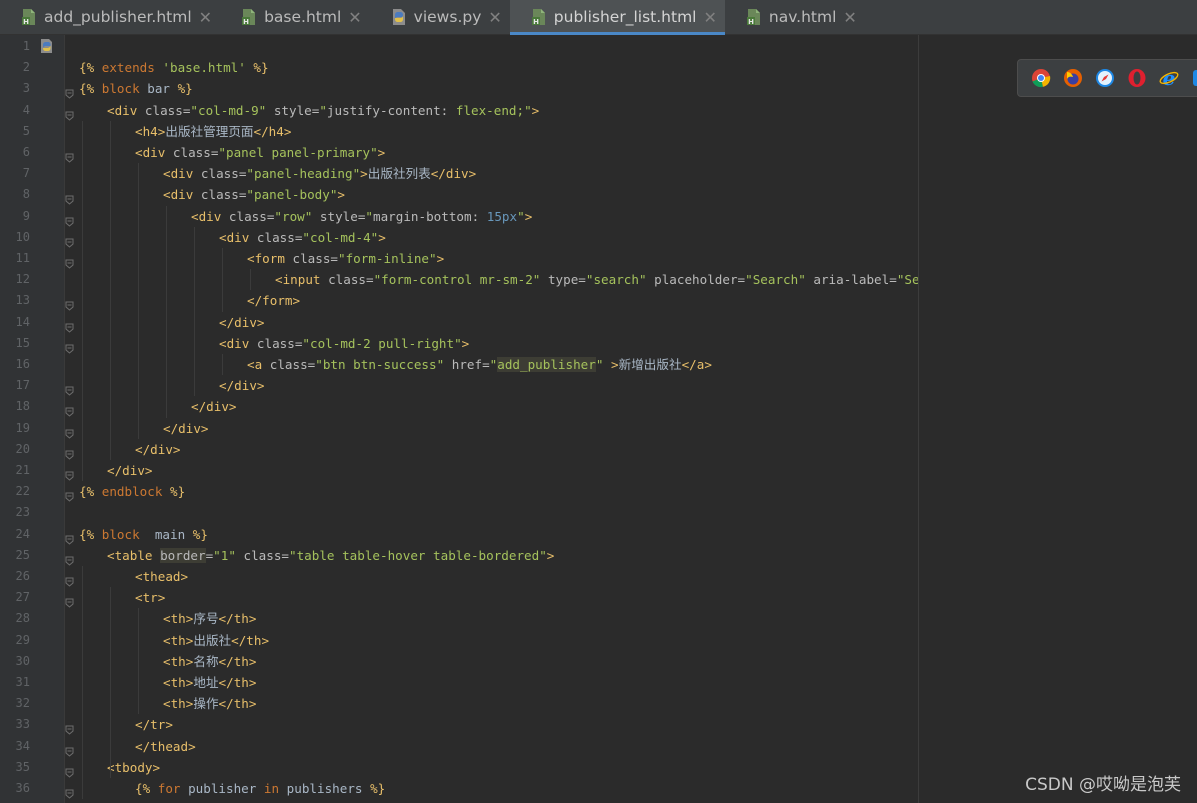 The height and width of the screenshot is (803, 1197). I want to click on code-line: <form class="form-inline">, so click(345, 258).